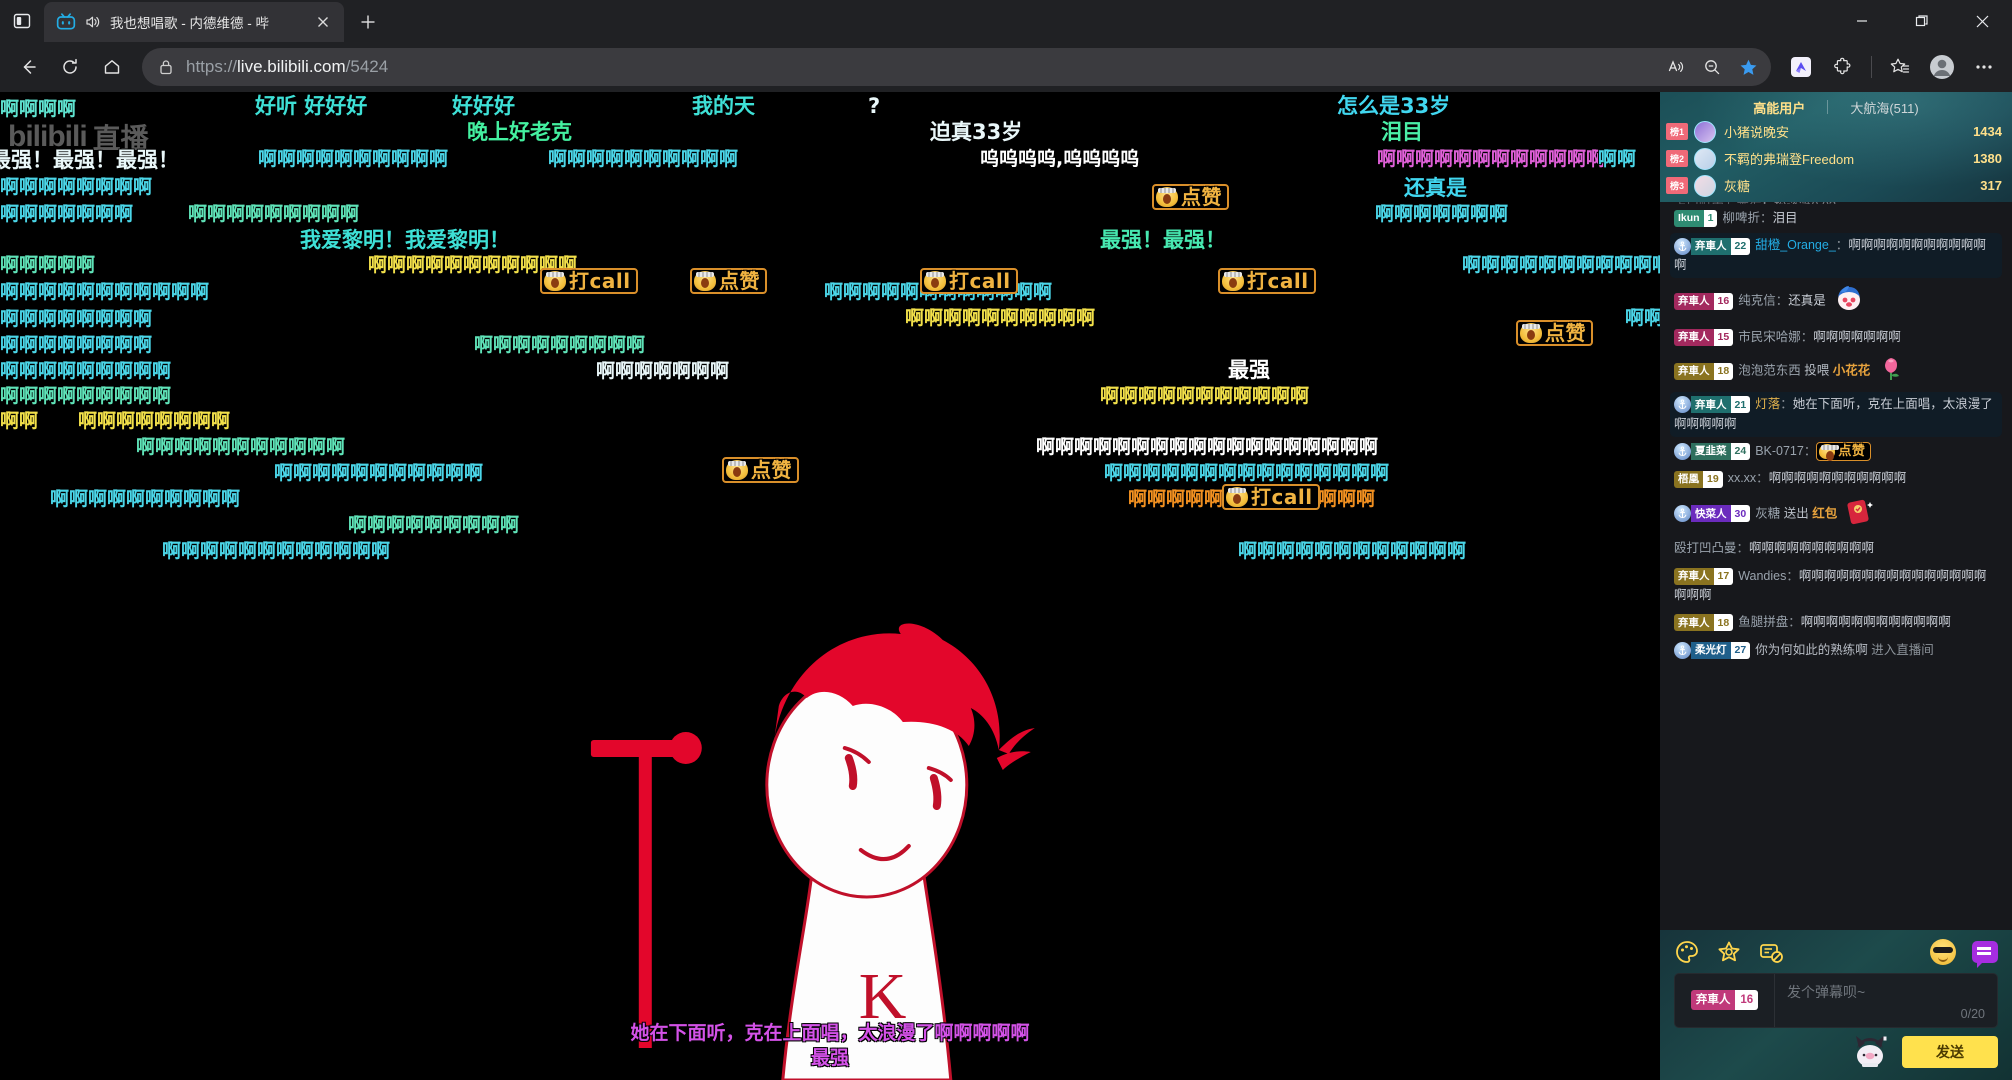  What do you see at coordinates (1836, 622) in the screenshot?
I see `chat-message: 弃車人 18 鱼腿拼盘：啊啊啊啊啊啊啊啊啊啊啊啊` at bounding box center [1836, 622].